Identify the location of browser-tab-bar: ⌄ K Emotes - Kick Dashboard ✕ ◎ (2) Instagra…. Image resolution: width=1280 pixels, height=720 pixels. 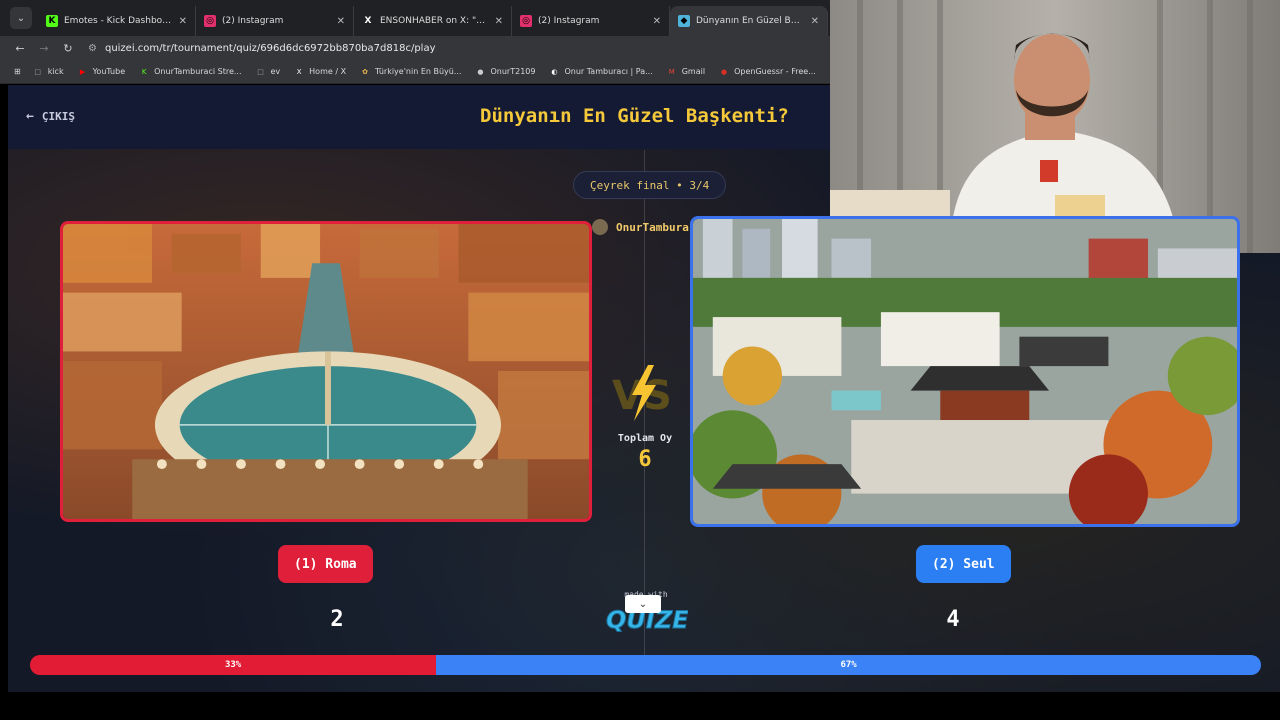
(415, 18).